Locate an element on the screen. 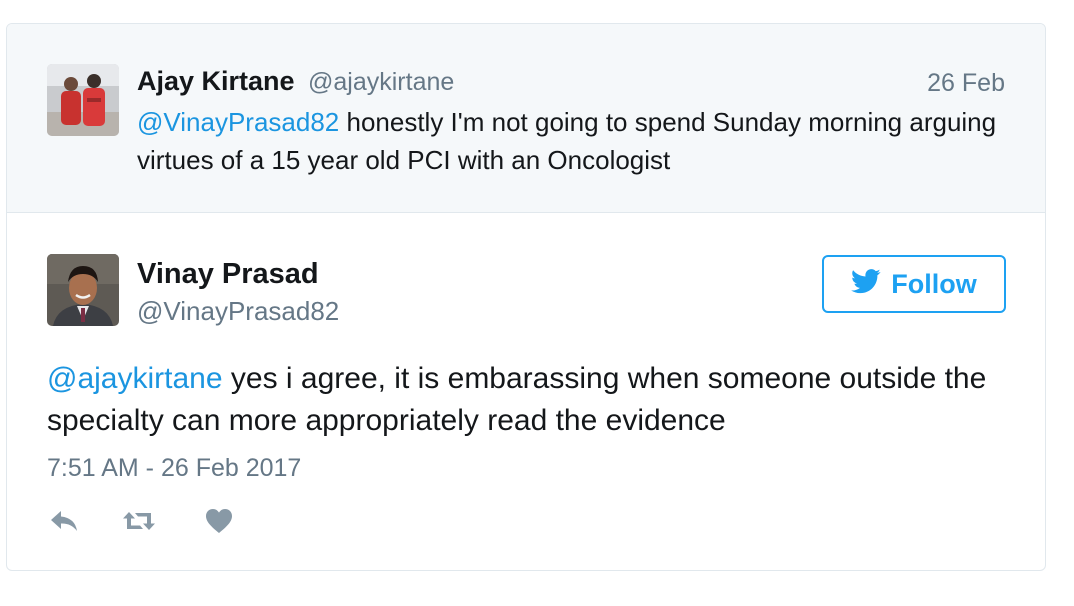 Image resolution: width=1074 pixels, height=606 pixels. heart-icon is located at coordinates (219, 523).